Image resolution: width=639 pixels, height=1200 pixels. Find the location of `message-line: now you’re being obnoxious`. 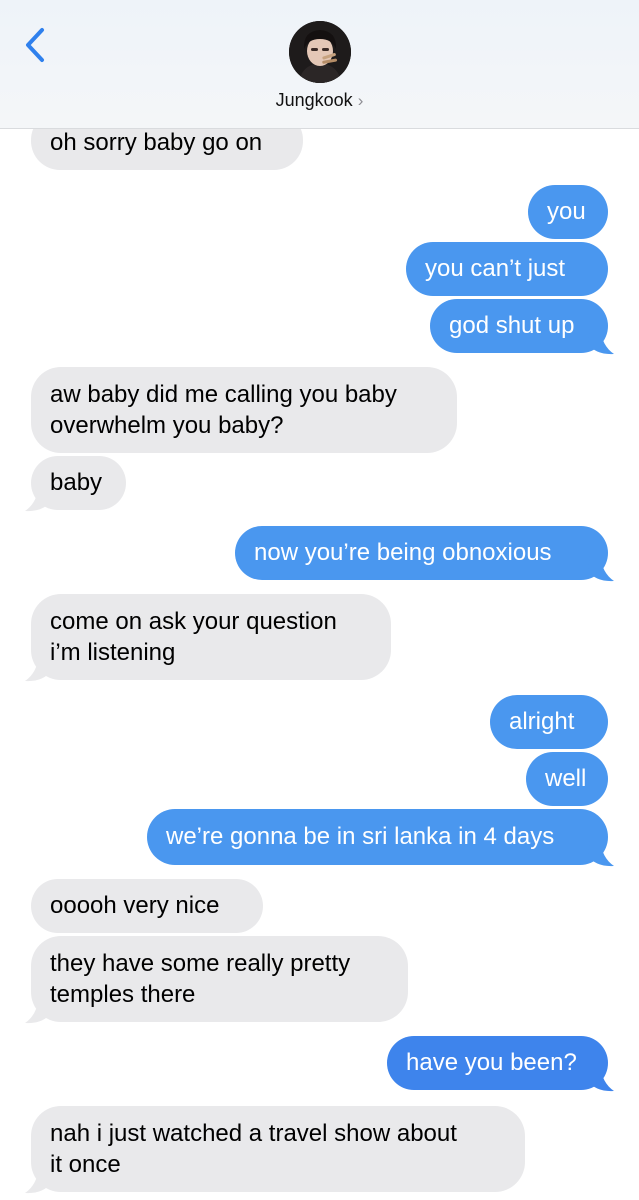

message-line: now you’re being obnoxious is located at coordinates (403, 552).